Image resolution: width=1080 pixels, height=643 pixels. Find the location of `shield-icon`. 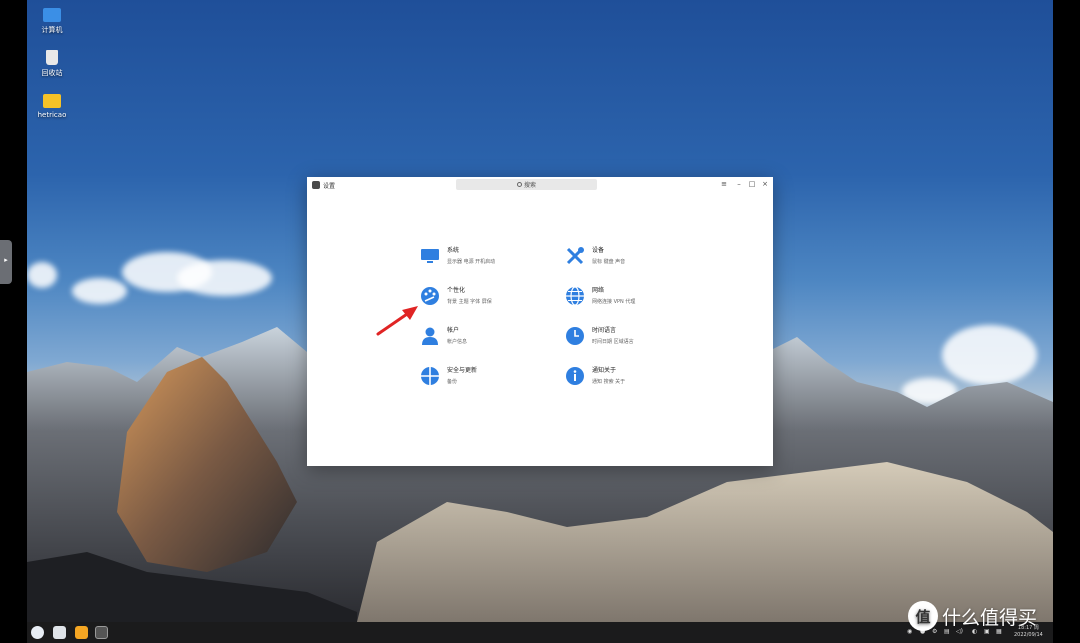

shield-icon is located at coordinates (430, 376).